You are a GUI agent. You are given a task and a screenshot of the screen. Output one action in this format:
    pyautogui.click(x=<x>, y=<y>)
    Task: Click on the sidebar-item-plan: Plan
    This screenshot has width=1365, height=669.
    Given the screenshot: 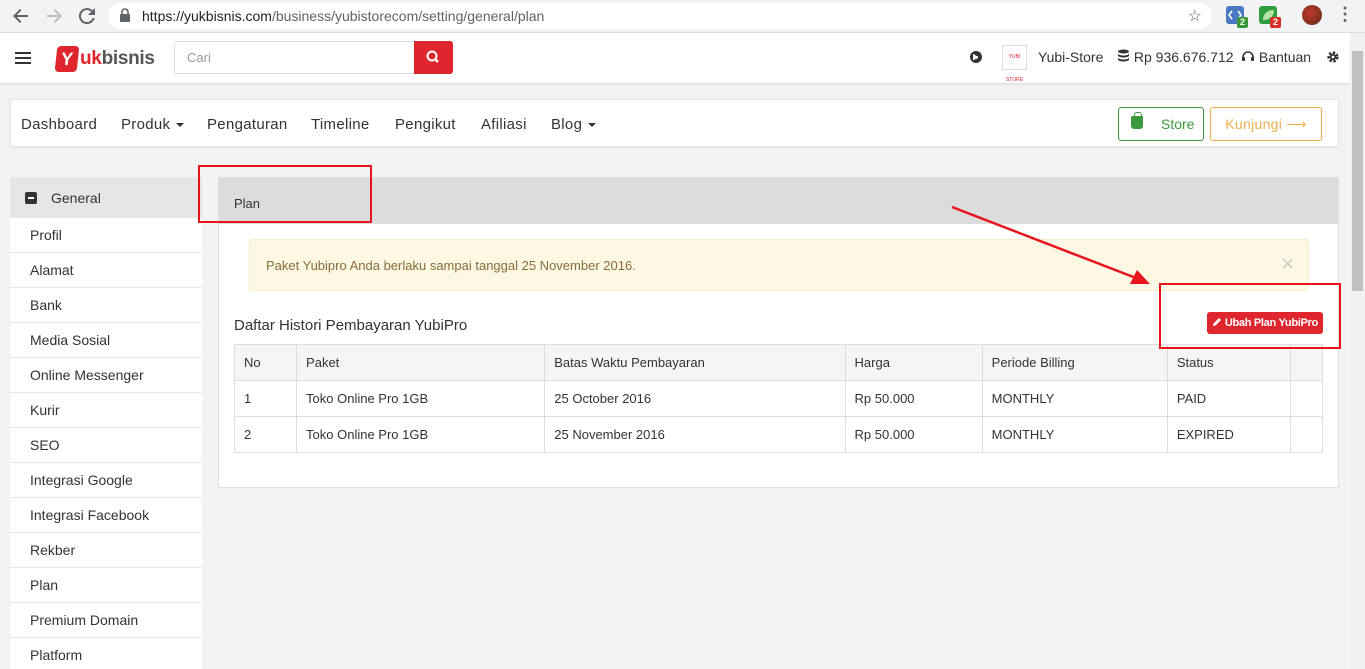 What is the action you would take?
    pyautogui.click(x=106, y=585)
    